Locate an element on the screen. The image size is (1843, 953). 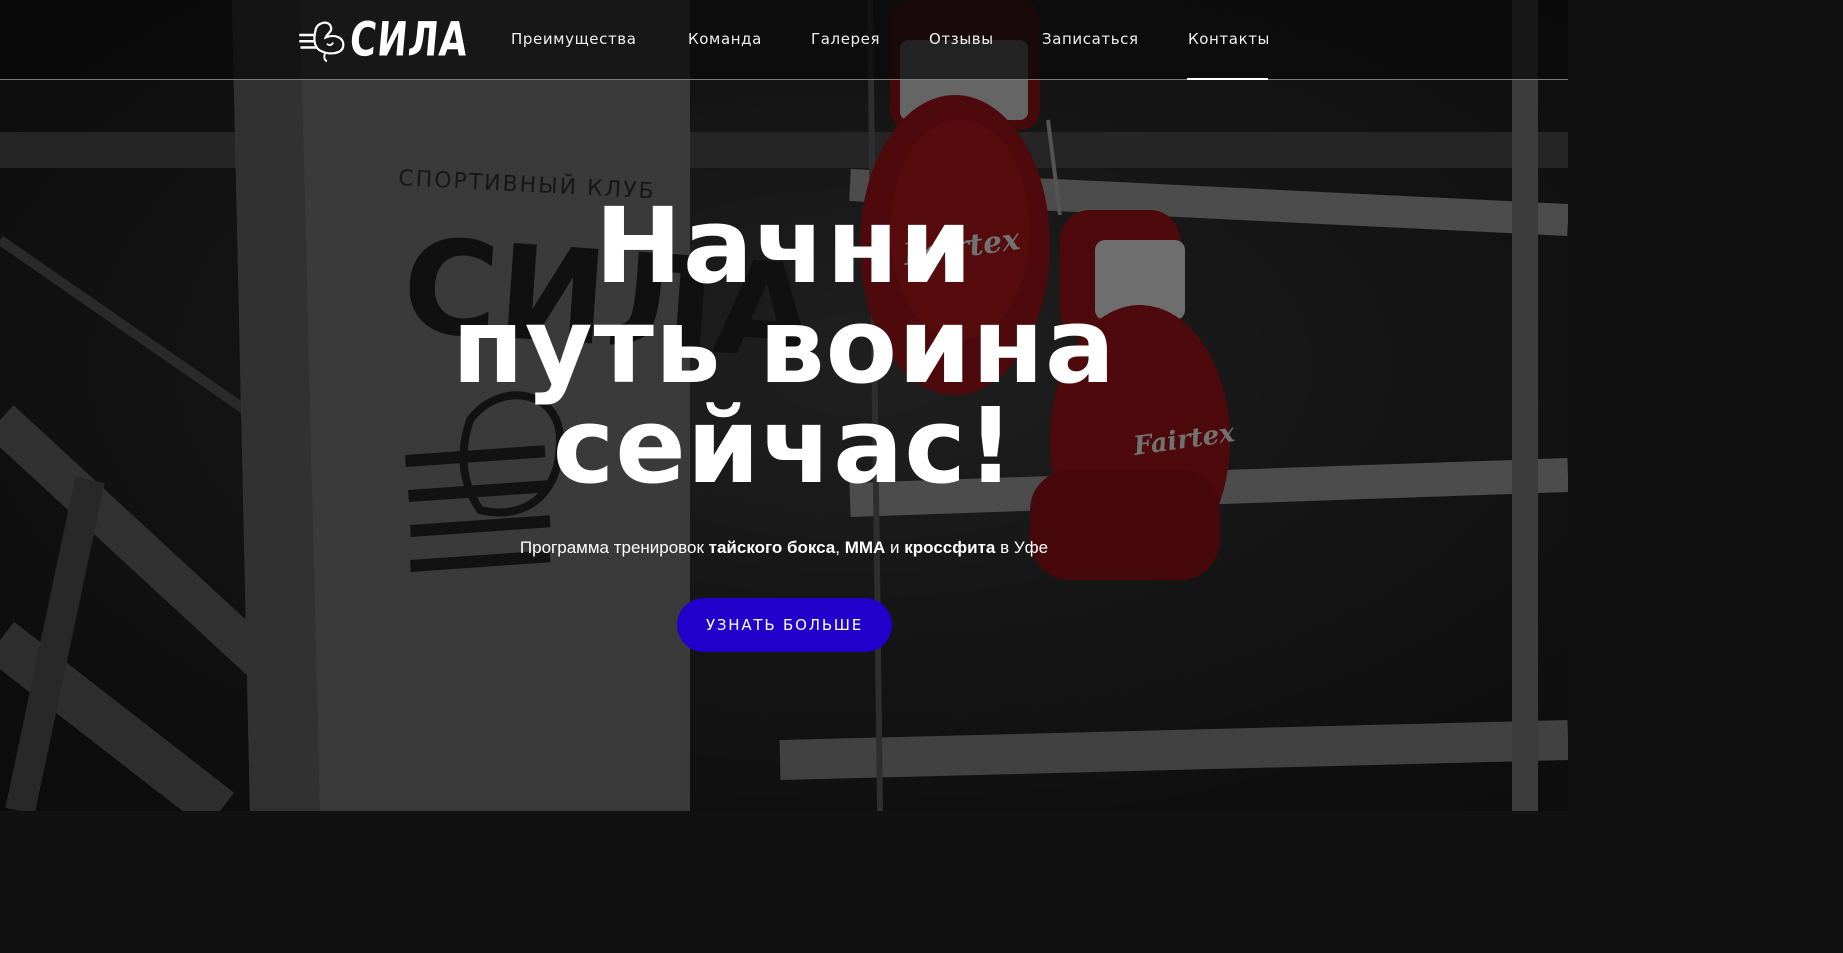
hero-title-line: путь воина is located at coordinates (784, 346).